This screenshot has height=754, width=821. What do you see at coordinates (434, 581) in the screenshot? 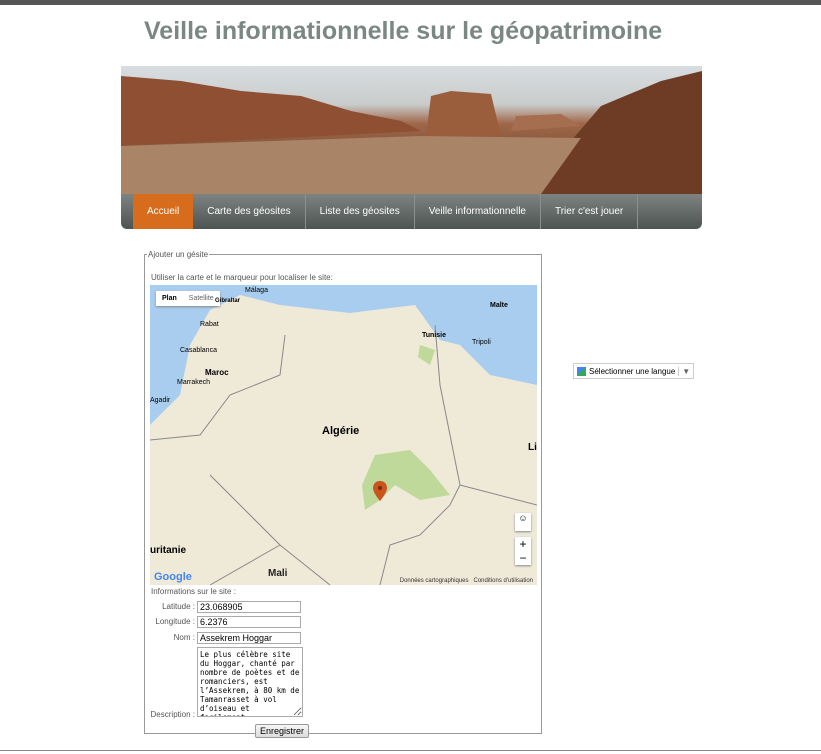
I see `map-data-link: Données cartographiques` at bounding box center [434, 581].